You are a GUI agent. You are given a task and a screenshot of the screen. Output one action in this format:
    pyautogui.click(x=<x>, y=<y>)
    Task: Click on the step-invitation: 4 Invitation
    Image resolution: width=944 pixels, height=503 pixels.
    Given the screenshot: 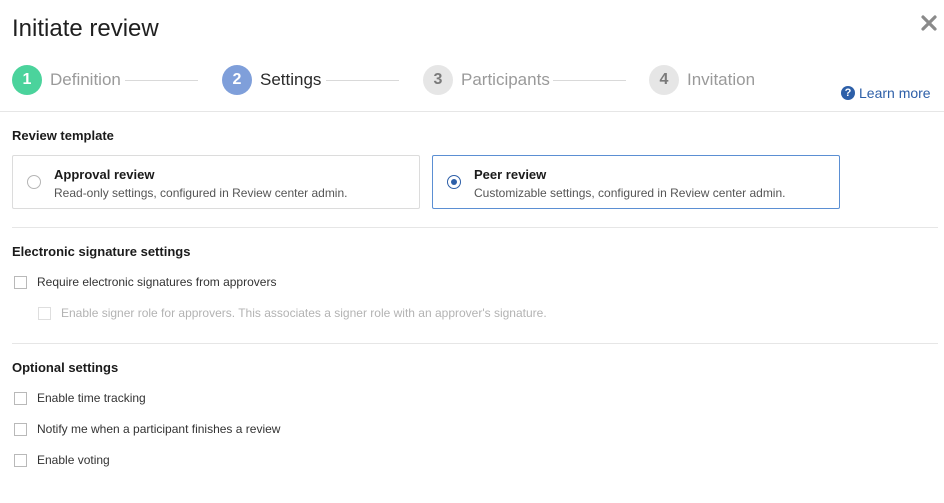 What is the action you would take?
    pyautogui.click(x=702, y=80)
    